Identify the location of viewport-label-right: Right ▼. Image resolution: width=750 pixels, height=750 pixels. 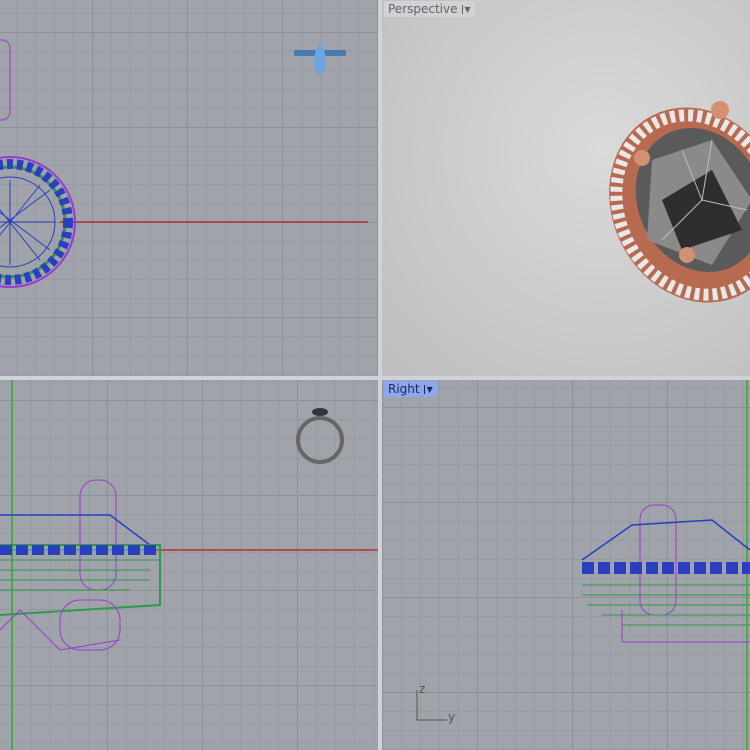
(410, 389).